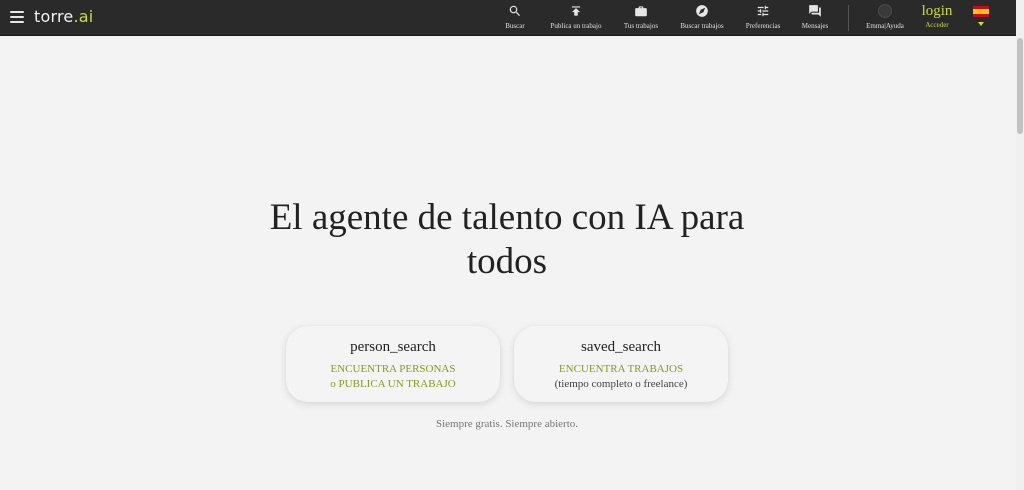 The height and width of the screenshot is (490, 1024). I want to click on nav-label: Preferencias, so click(763, 26).